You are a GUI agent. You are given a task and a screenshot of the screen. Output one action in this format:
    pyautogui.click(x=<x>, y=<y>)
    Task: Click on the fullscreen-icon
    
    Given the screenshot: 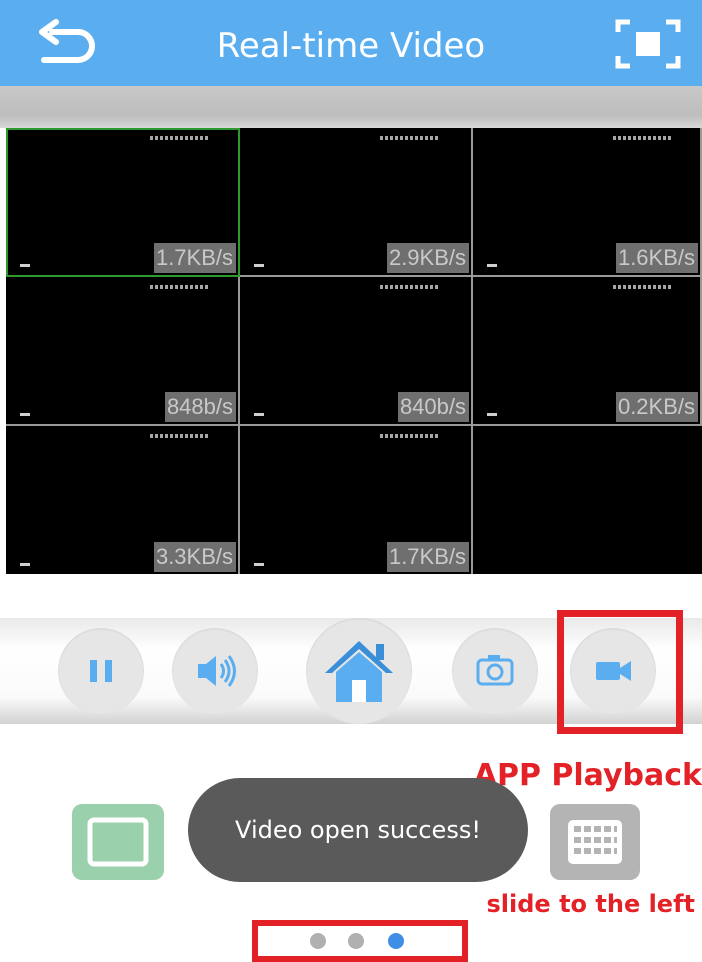 What is the action you would take?
    pyautogui.click(x=648, y=44)
    